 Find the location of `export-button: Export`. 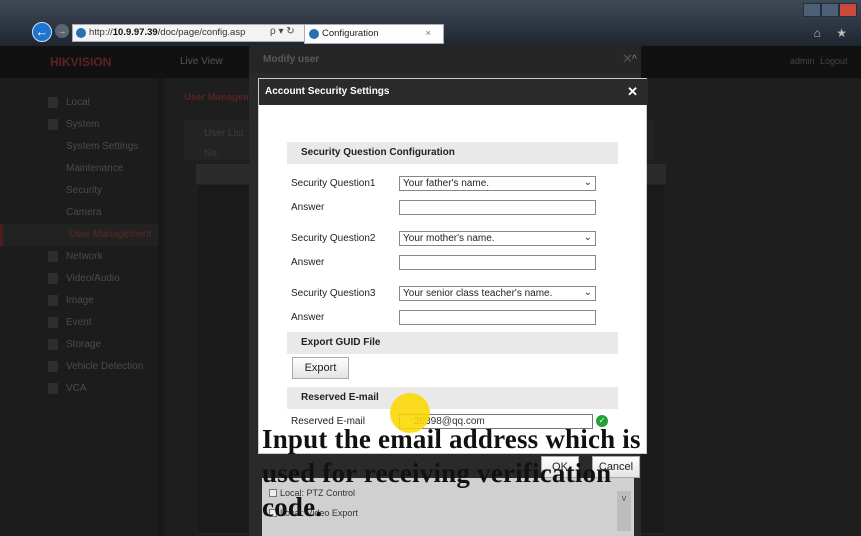

export-button: Export is located at coordinates (320, 368).